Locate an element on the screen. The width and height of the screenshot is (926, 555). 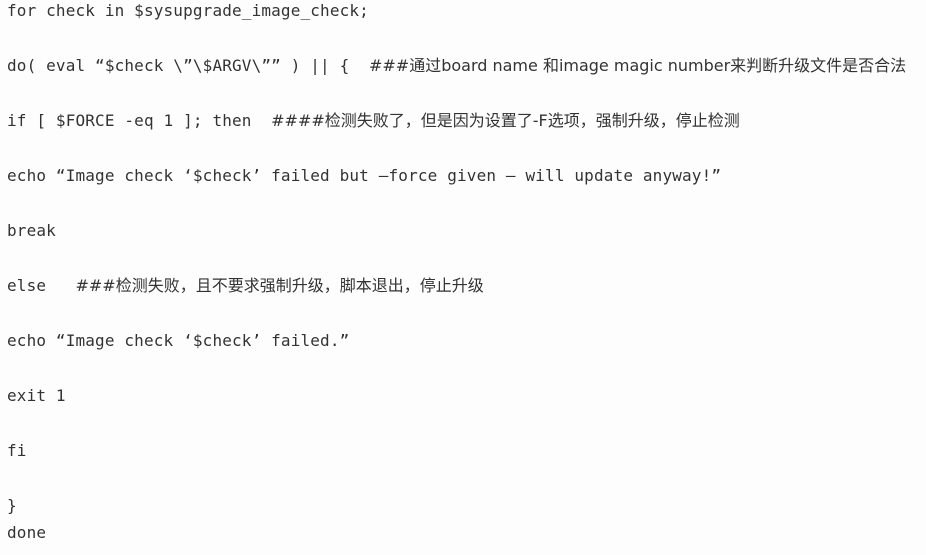
code-text: do( eval “$check \”\$ARGV\”” ) || { is located at coordinates (188, 65).